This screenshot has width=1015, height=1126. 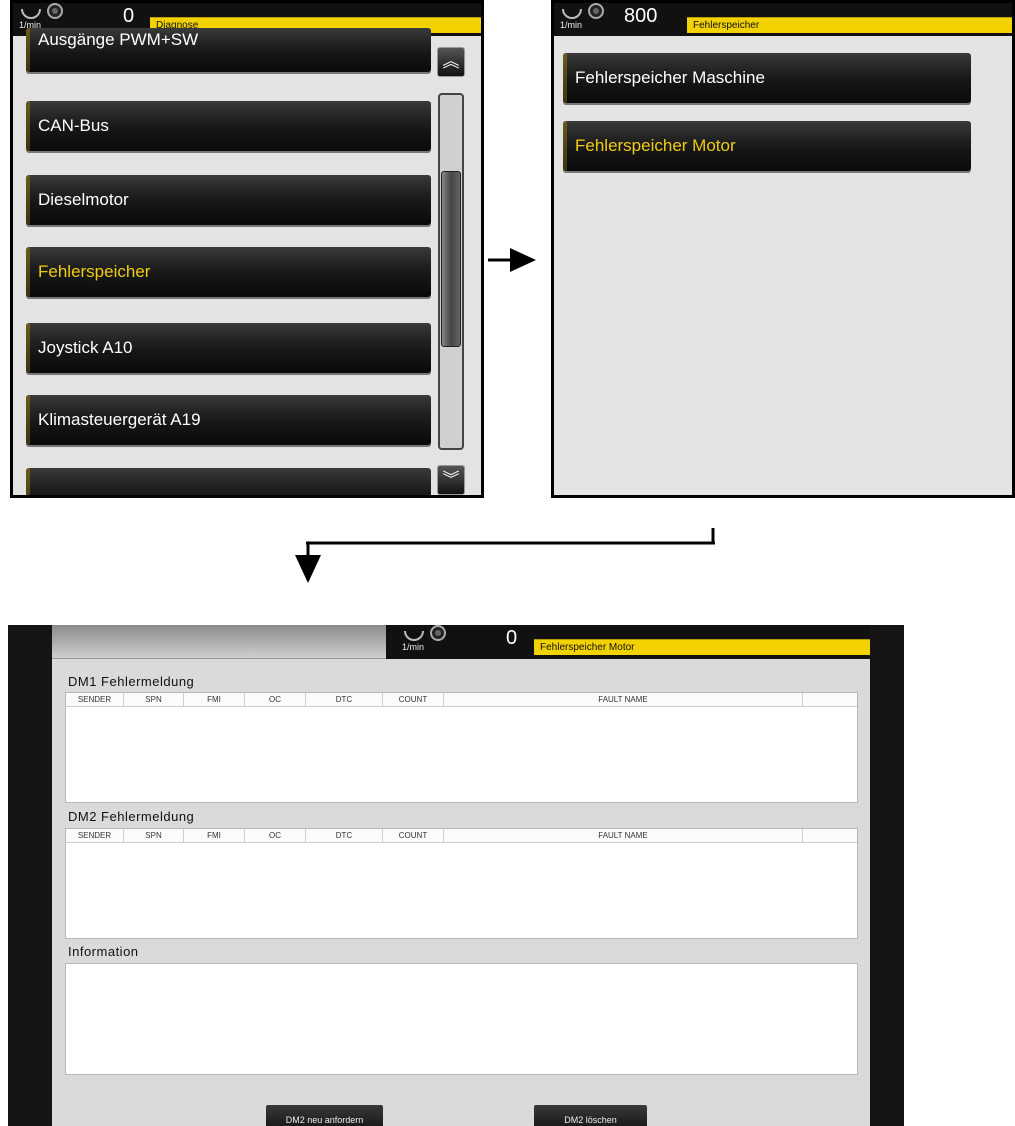 What do you see at coordinates (767, 146) in the screenshot?
I see `menu-item-fehlerspeicher-motor: Fehlerspeicher Motor` at bounding box center [767, 146].